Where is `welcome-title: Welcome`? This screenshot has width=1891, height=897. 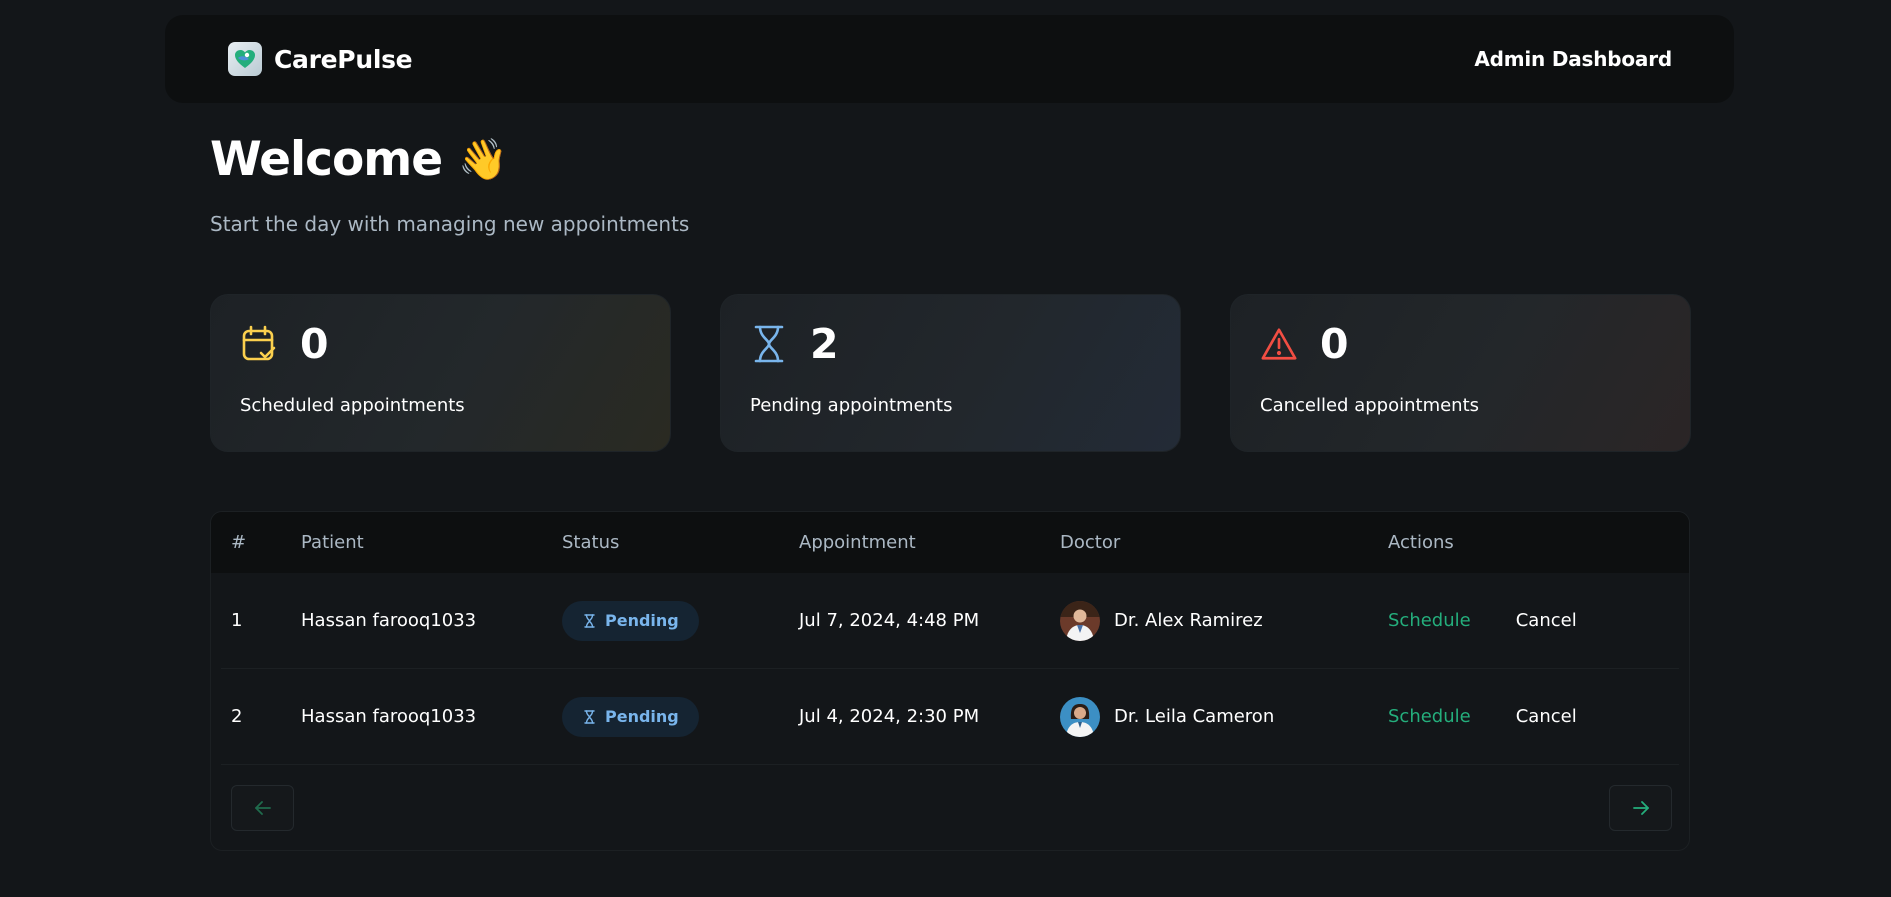
welcome-title: Welcome is located at coordinates (326, 159).